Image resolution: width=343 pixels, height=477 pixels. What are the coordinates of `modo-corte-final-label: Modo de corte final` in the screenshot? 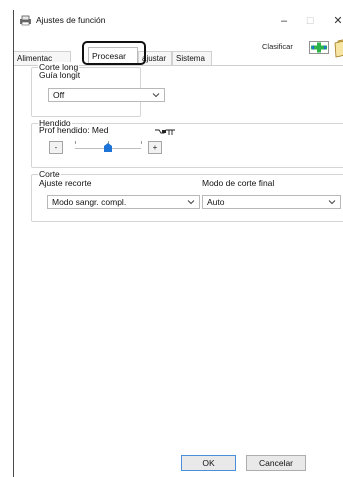 It's located at (238, 183).